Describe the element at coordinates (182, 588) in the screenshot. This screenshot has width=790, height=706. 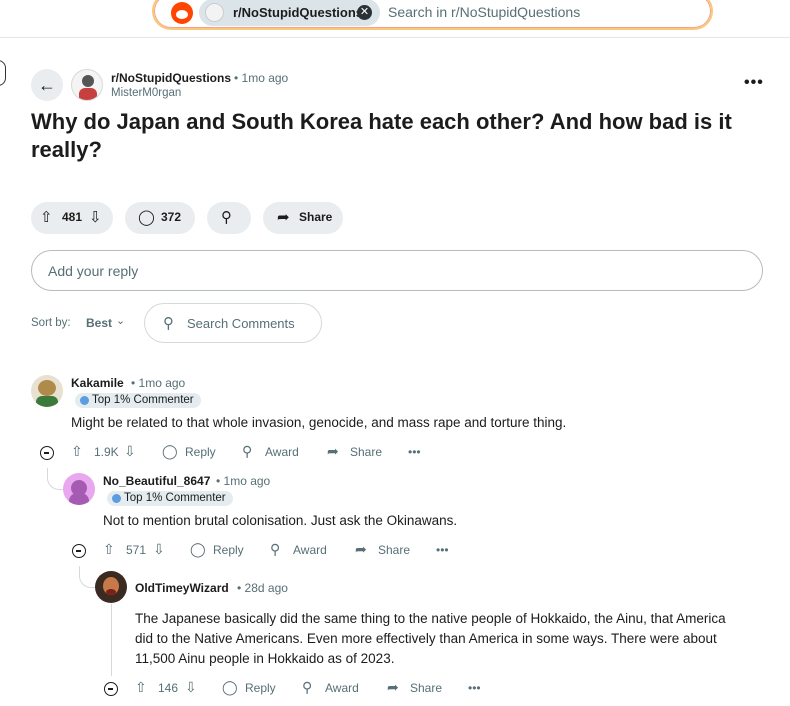
I see `comment-username: OldTimeyWizard` at that location.